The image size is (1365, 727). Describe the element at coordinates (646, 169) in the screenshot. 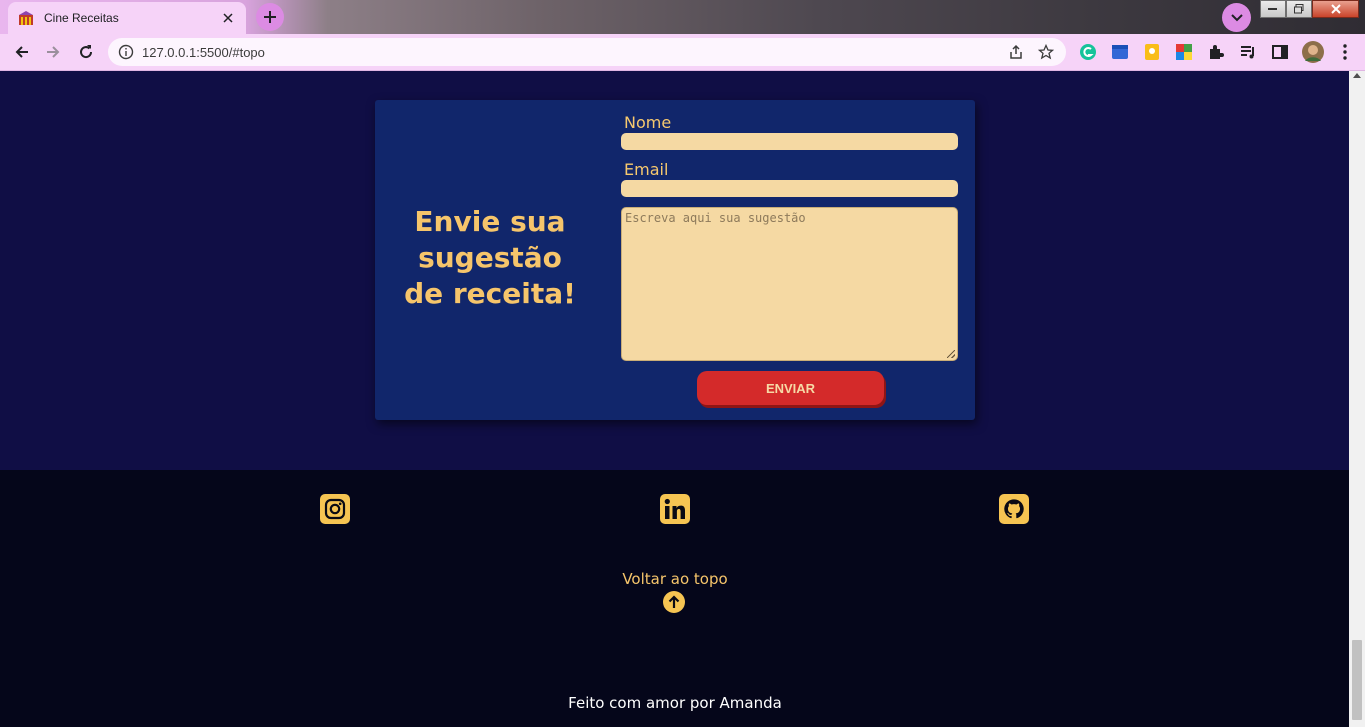

I see `email-label: Email` at that location.